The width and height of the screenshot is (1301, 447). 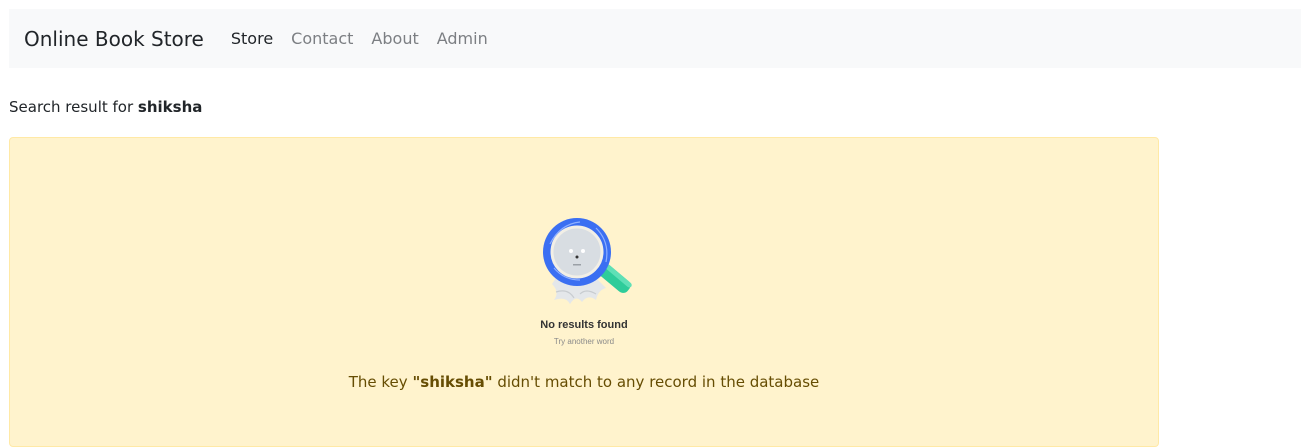 I want to click on search-result-heading: Search result for shiksha, so click(x=105, y=107).